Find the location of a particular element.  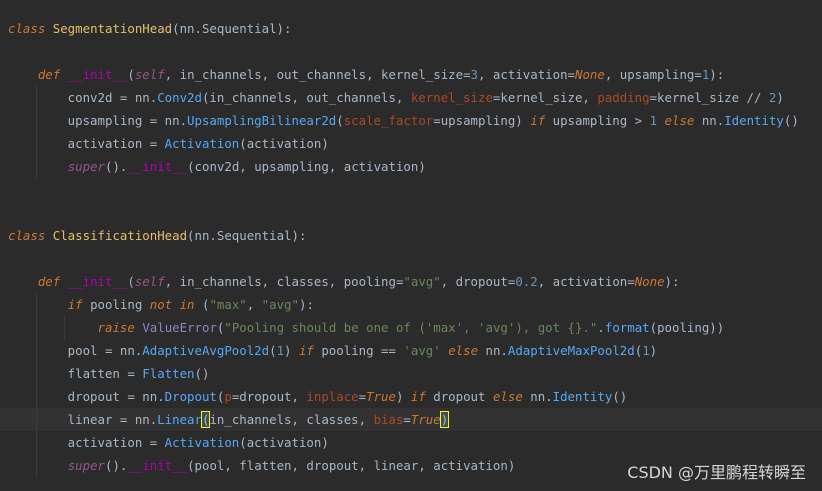

code-token: =dropout, is located at coordinates (269, 396).